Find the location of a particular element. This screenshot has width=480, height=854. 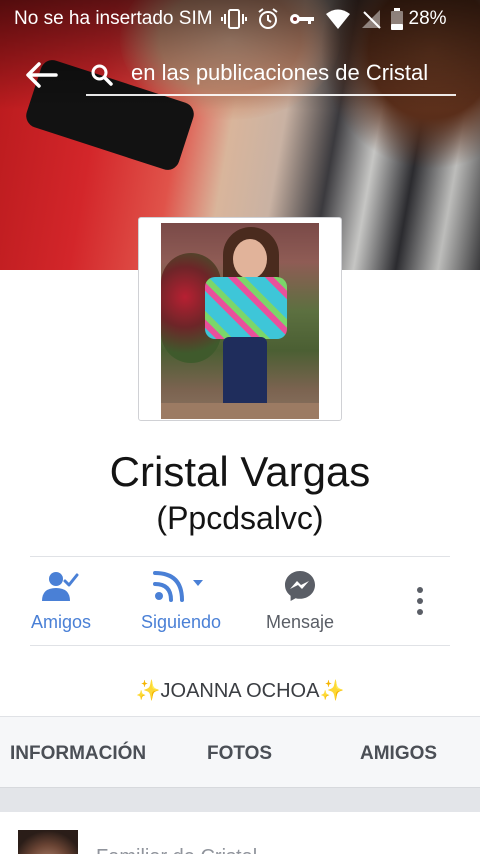

message-button-label: Mensaje is located at coordinates (300, 622).